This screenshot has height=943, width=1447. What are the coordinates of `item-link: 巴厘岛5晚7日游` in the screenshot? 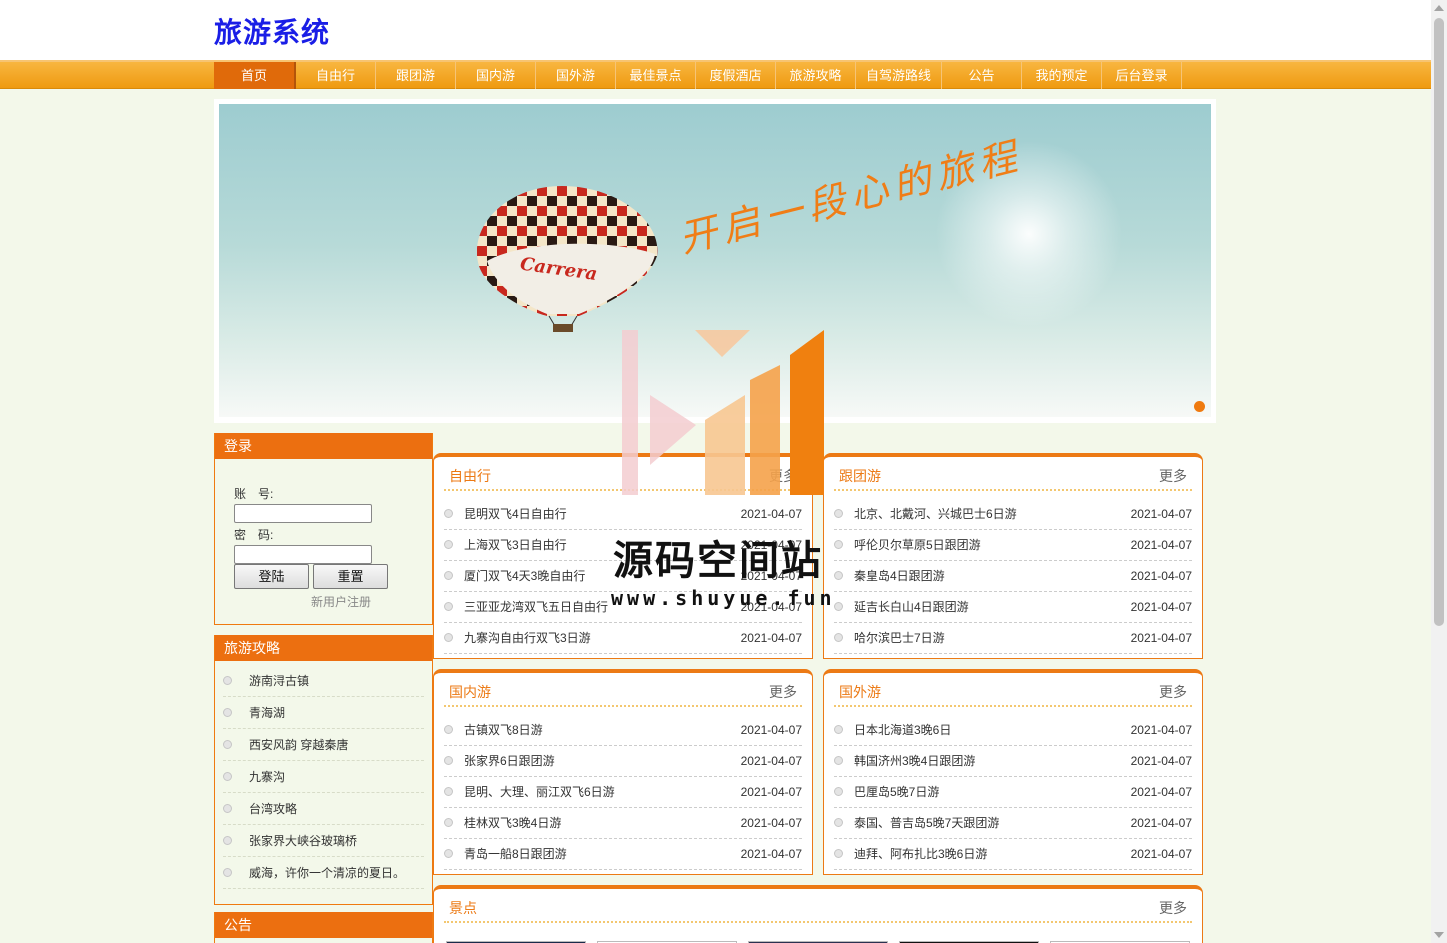 It's located at (896, 792).